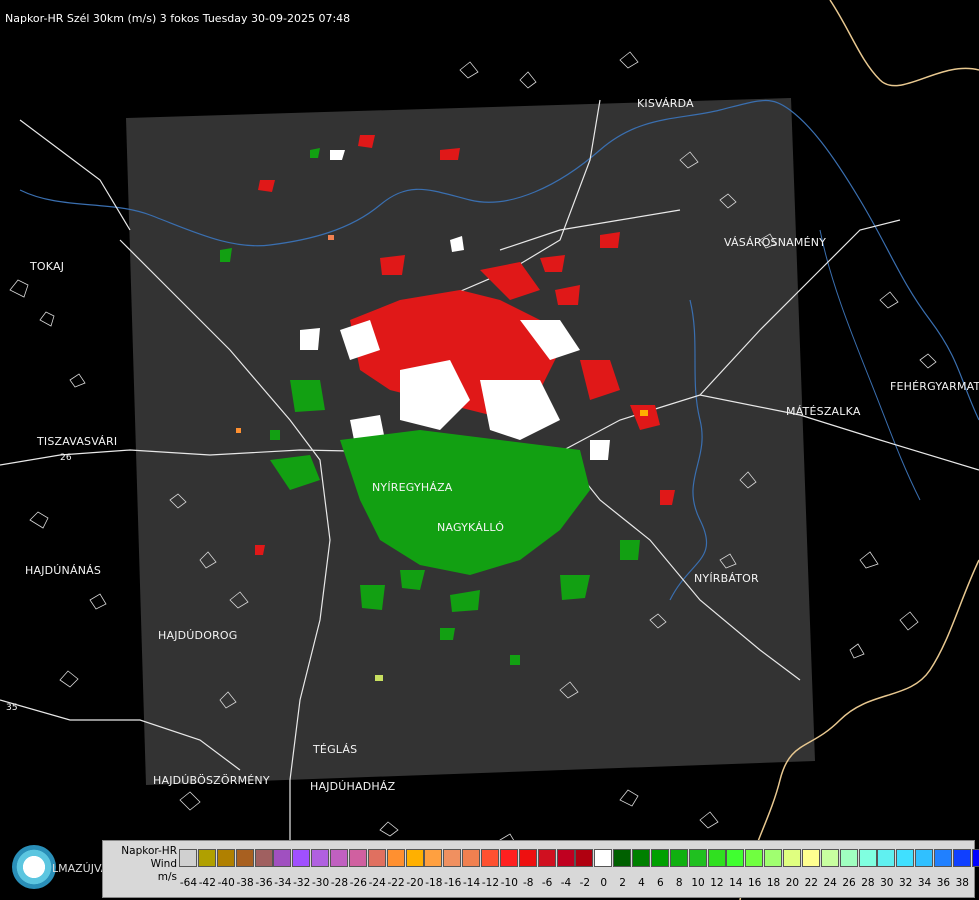 Image resolution: width=979 pixels, height=900 pixels. What do you see at coordinates (823, 411) in the screenshot?
I see `city-label: MÁTÉSZALKA` at bounding box center [823, 411].